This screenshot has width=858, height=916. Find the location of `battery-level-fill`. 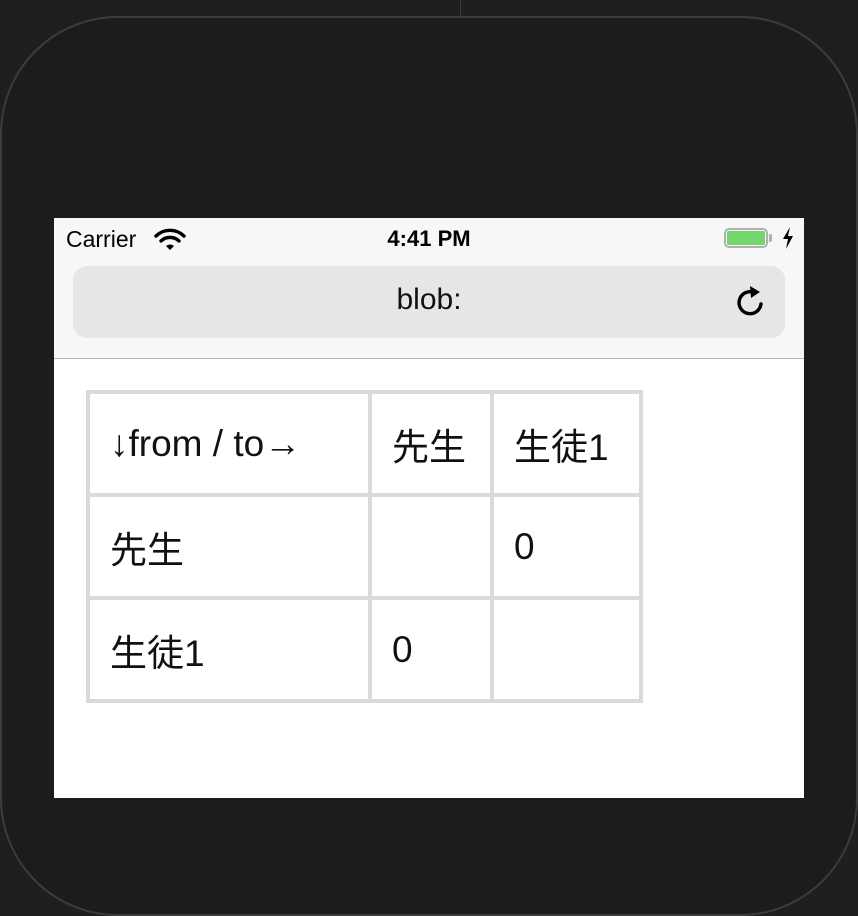

battery-level-fill is located at coordinates (746, 238).